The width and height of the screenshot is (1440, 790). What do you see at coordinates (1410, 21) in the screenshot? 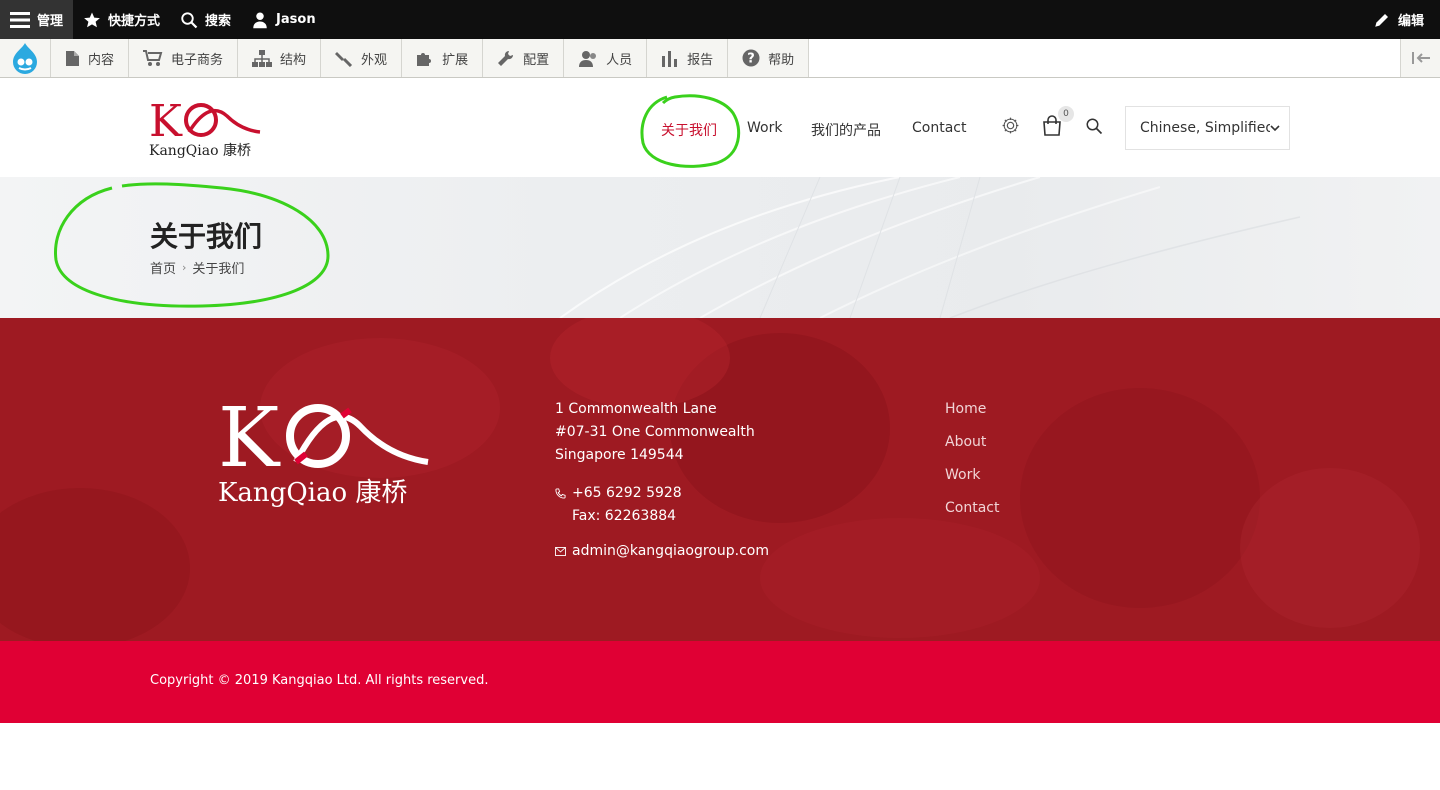
I see `admin-edit-label: 编辑` at bounding box center [1410, 21].